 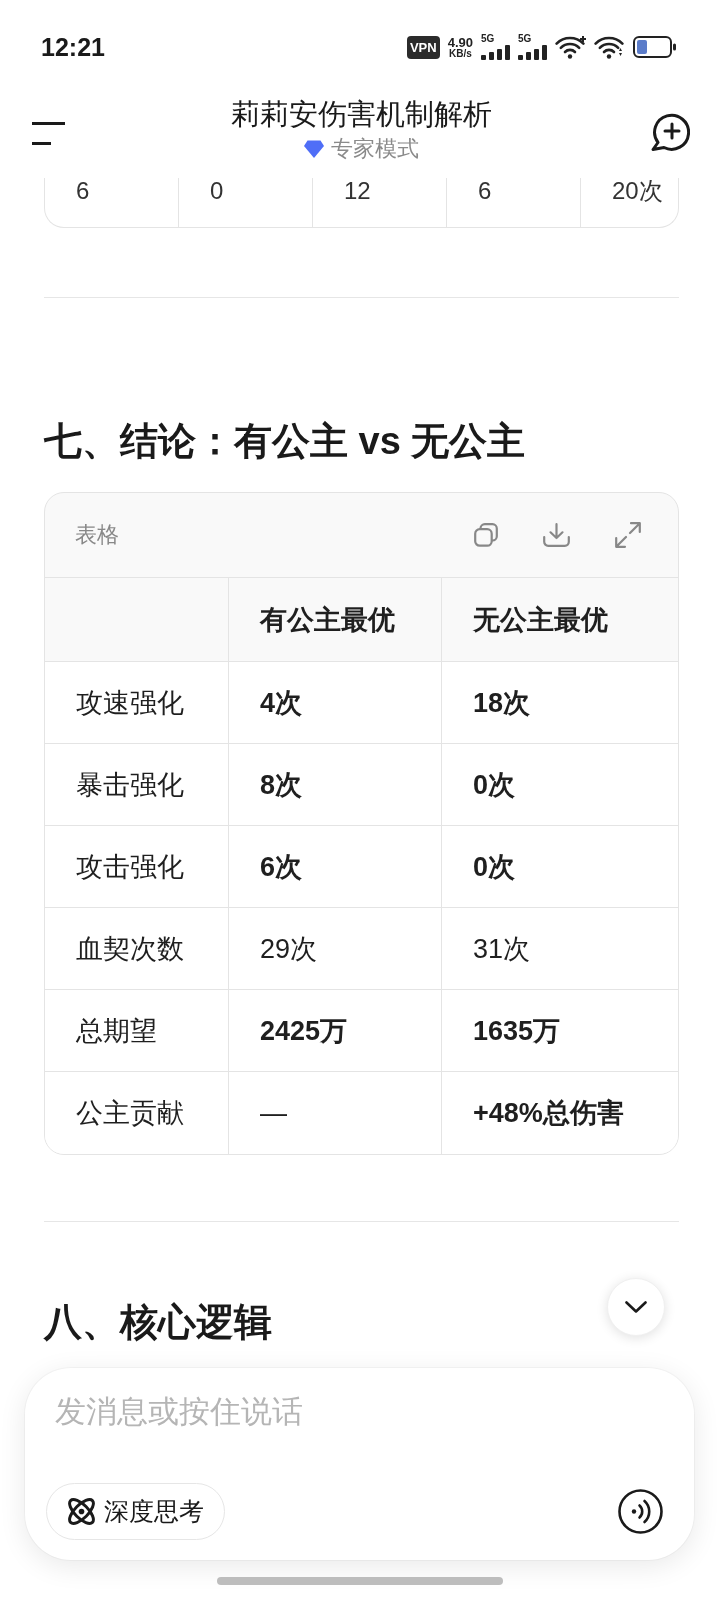 What do you see at coordinates (313, 148) in the screenshot?
I see `diamond-icon` at bounding box center [313, 148].